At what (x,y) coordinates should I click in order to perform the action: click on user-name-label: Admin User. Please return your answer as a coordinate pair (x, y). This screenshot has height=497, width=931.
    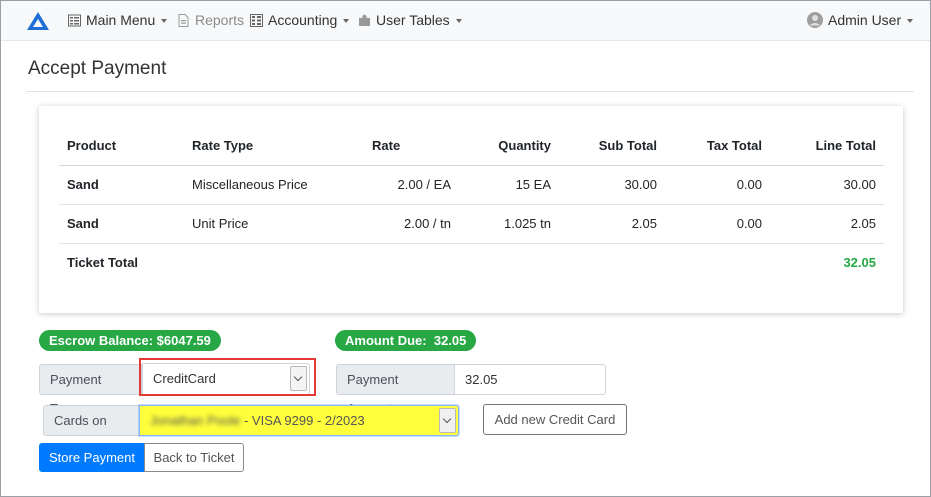
    Looking at the image, I should click on (865, 20).